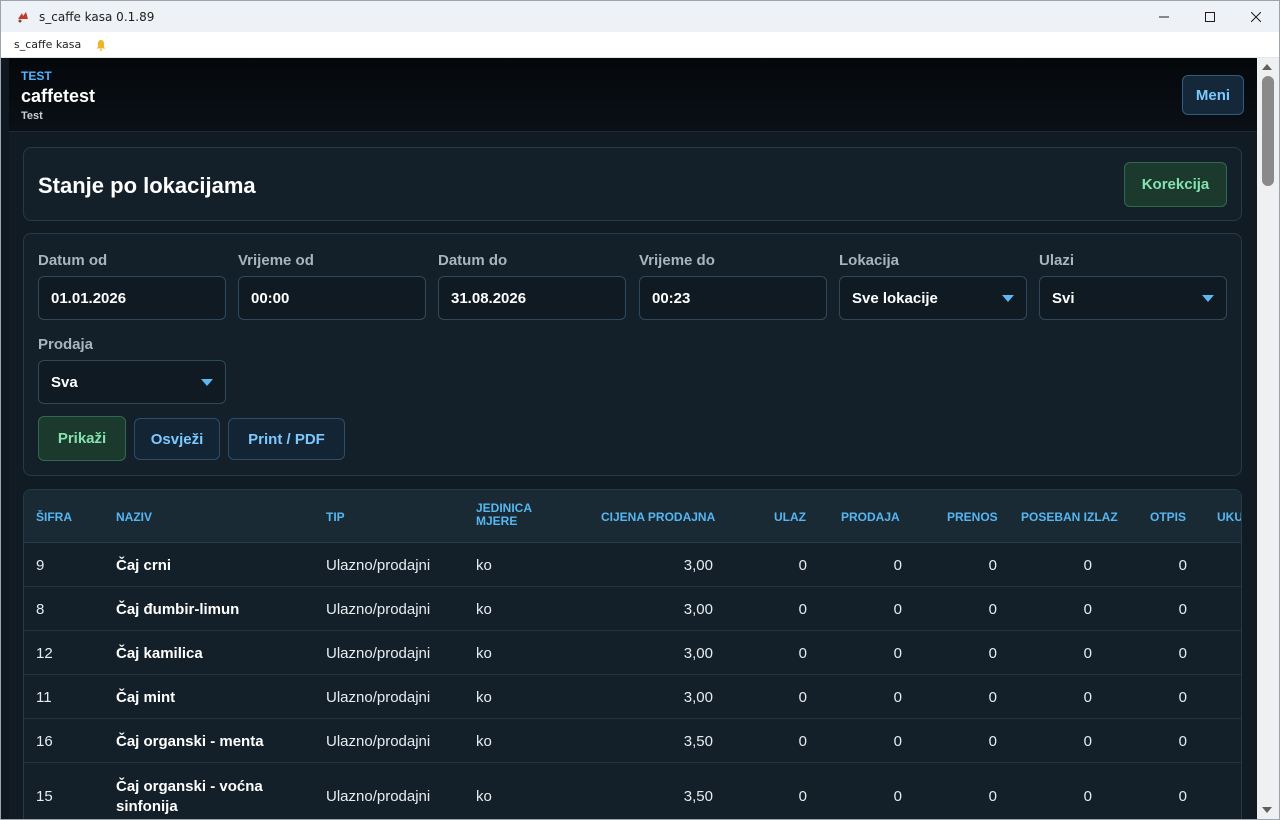  Describe the element at coordinates (207, 382) in the screenshot. I see `chevron-down-icon` at that location.